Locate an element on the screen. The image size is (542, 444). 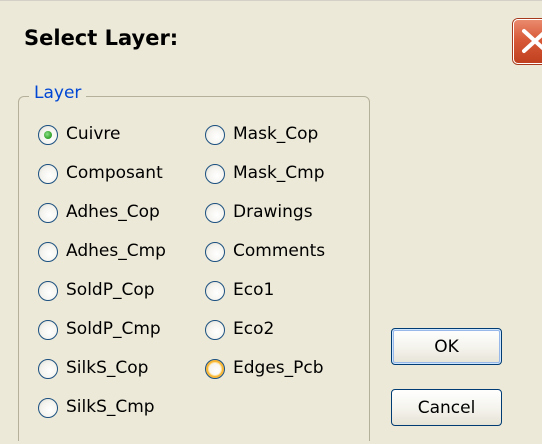
layer-radio-label: Adhes_Cmp is located at coordinates (116, 251).